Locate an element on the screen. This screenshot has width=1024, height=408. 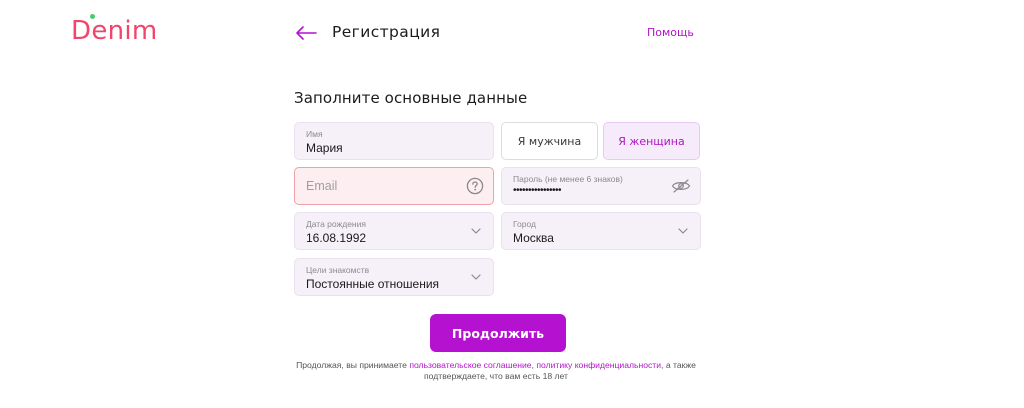
goal-select: Цели знакомств Постоянные отношения is located at coordinates (394, 277).